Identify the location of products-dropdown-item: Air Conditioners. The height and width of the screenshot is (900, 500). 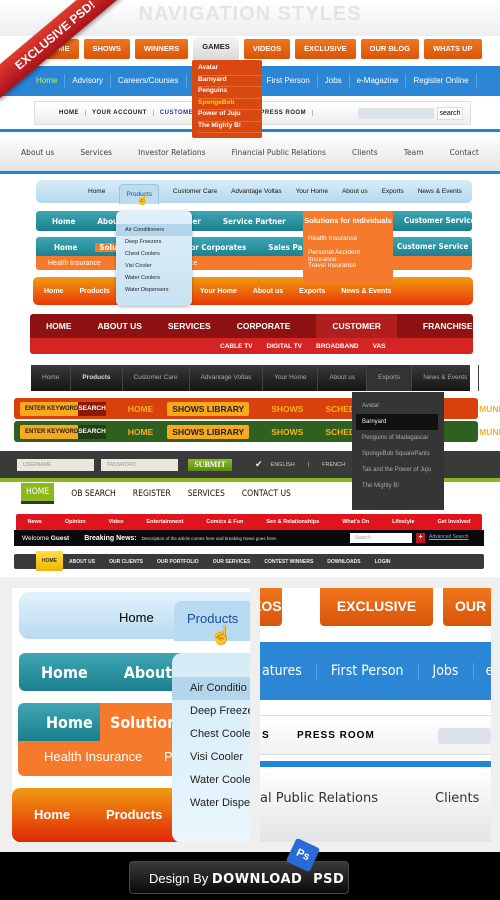
(154, 230).